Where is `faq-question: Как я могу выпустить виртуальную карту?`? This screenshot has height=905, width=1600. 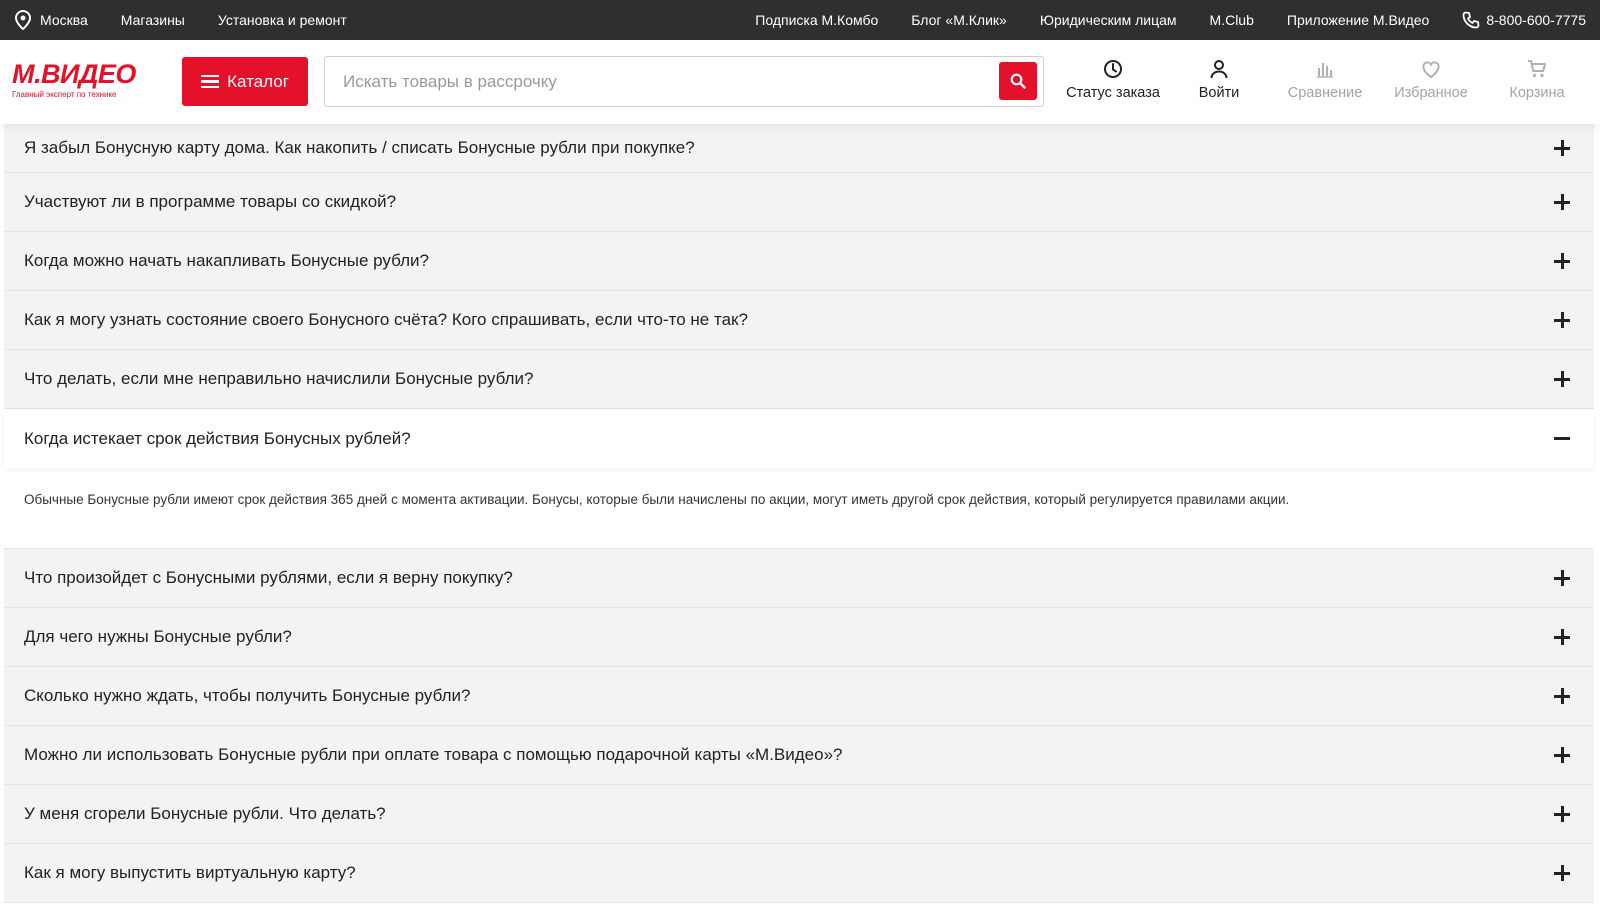 faq-question: Как я могу выпустить виртуальную карту? is located at coordinates (190, 872).